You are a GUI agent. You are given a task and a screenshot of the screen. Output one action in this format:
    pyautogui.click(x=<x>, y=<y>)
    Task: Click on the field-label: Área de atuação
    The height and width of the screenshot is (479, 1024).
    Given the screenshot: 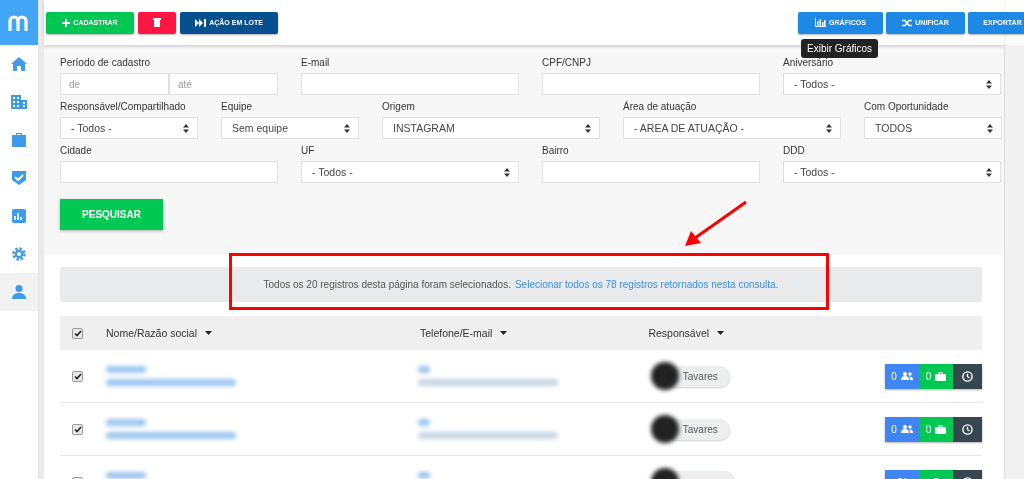 What is the action you would take?
    pyautogui.click(x=660, y=107)
    